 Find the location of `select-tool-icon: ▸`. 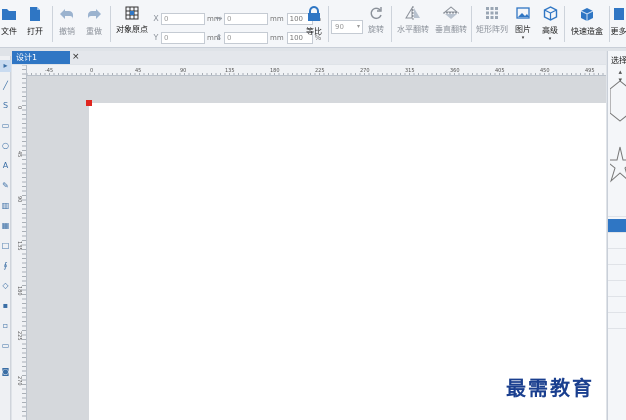

select-tool-icon: ▸ is located at coordinates (5, 66).